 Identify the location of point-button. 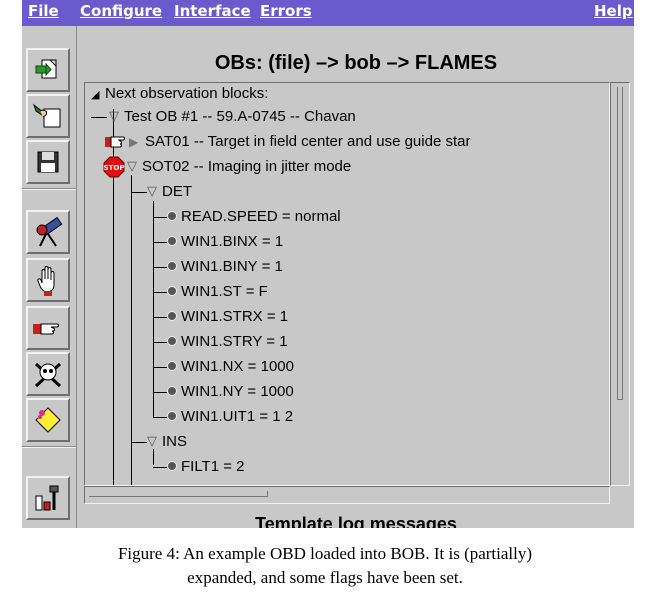
(48, 328).